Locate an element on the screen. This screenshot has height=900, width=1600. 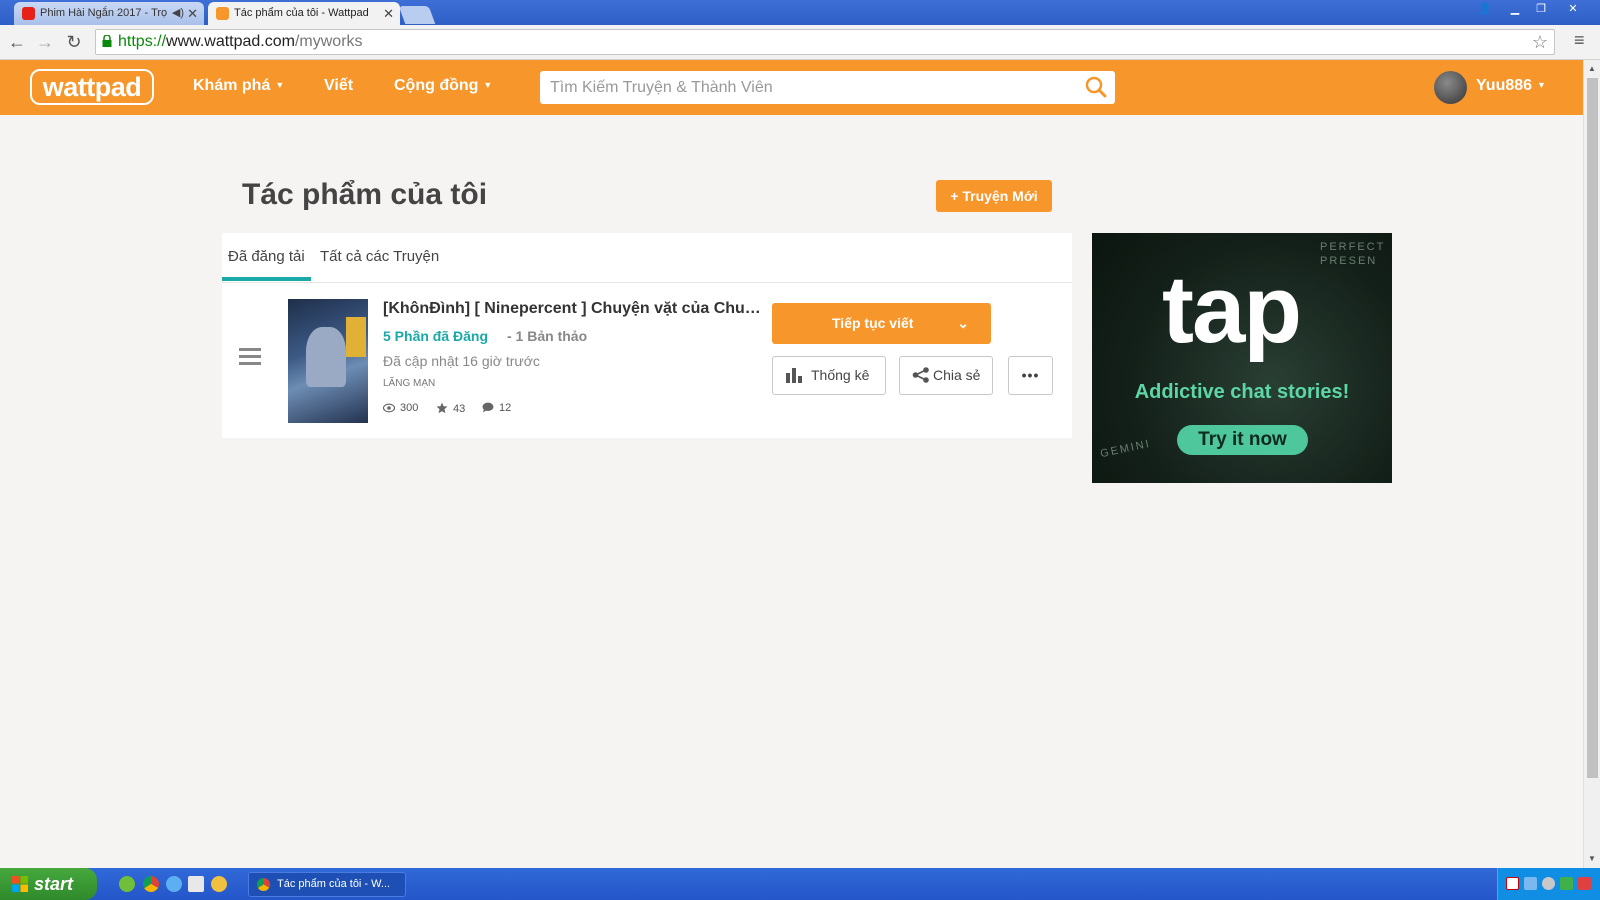
votes-stat: 43 is located at coordinates (450, 408).